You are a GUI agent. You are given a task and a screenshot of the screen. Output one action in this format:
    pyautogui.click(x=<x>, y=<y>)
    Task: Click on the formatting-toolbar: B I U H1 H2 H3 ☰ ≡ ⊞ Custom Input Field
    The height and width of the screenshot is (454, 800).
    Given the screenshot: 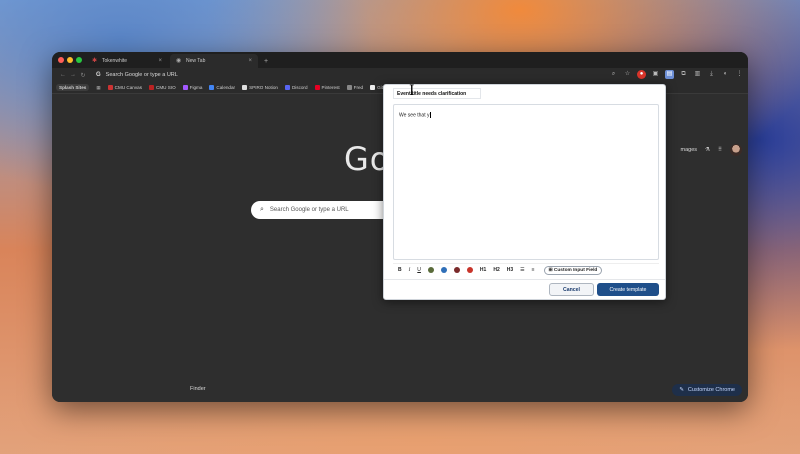 What is the action you would take?
    pyautogui.click(x=526, y=269)
    